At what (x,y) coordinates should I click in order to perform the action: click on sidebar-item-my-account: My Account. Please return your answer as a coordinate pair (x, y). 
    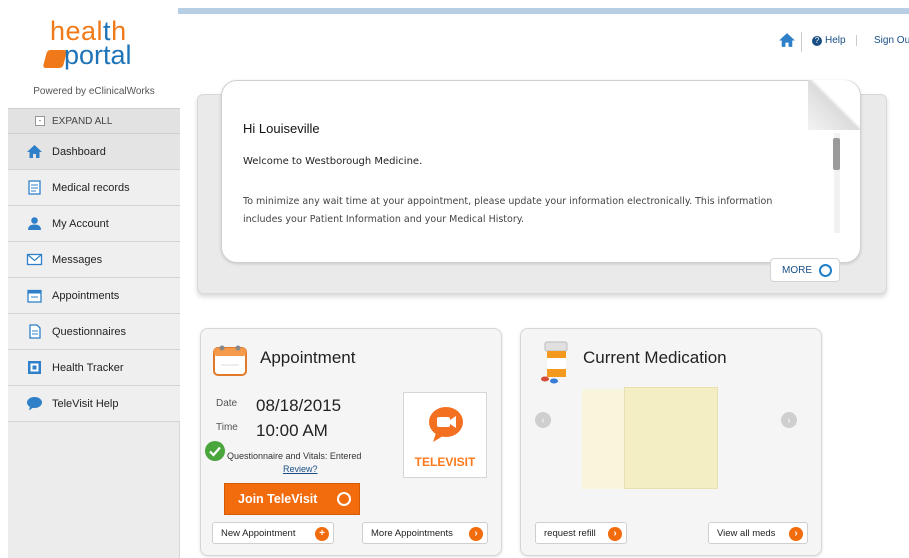
    Looking at the image, I should click on (94, 224).